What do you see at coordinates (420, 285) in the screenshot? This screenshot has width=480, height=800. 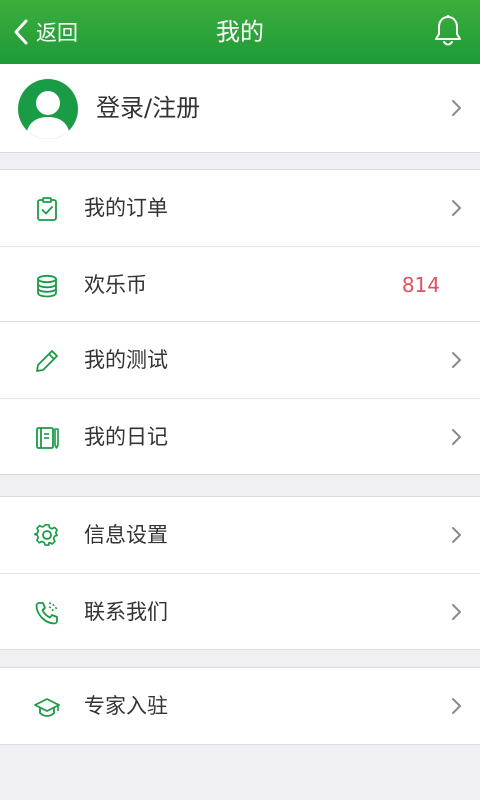 I see `coin-balance: 814` at bounding box center [420, 285].